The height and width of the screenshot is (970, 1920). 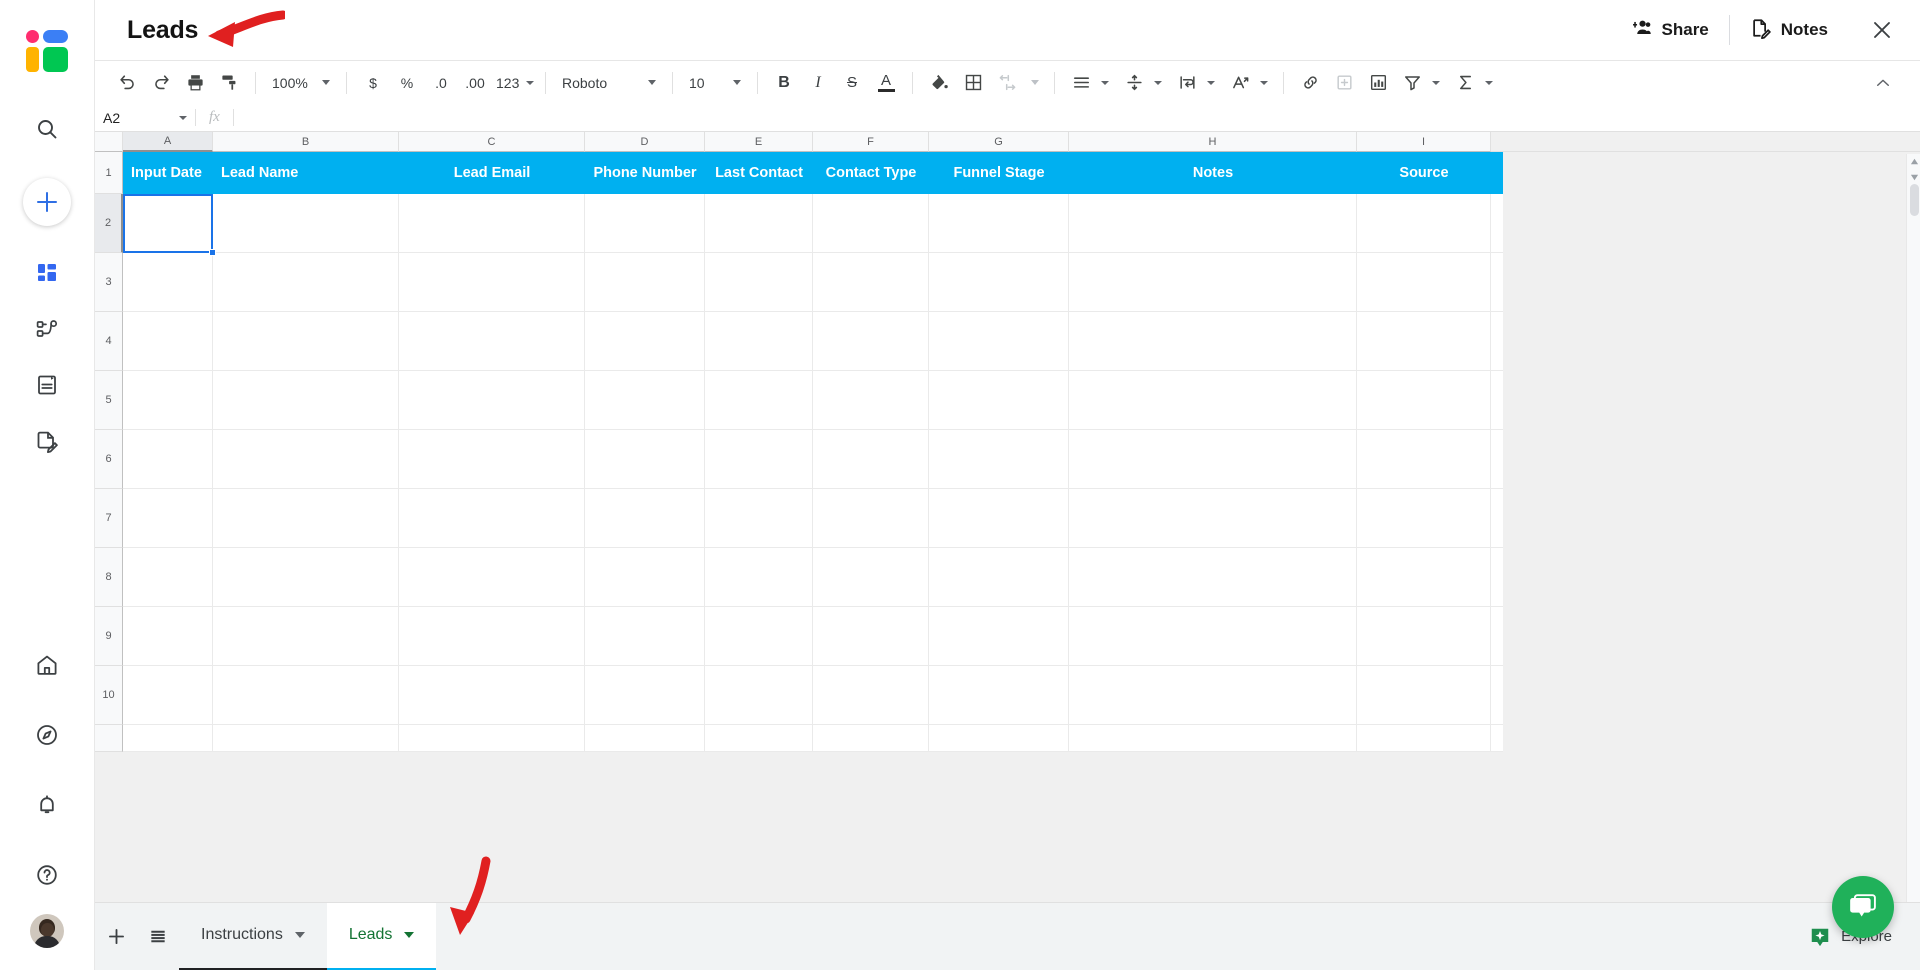 I want to click on cell-e9, so click(x=759, y=636).